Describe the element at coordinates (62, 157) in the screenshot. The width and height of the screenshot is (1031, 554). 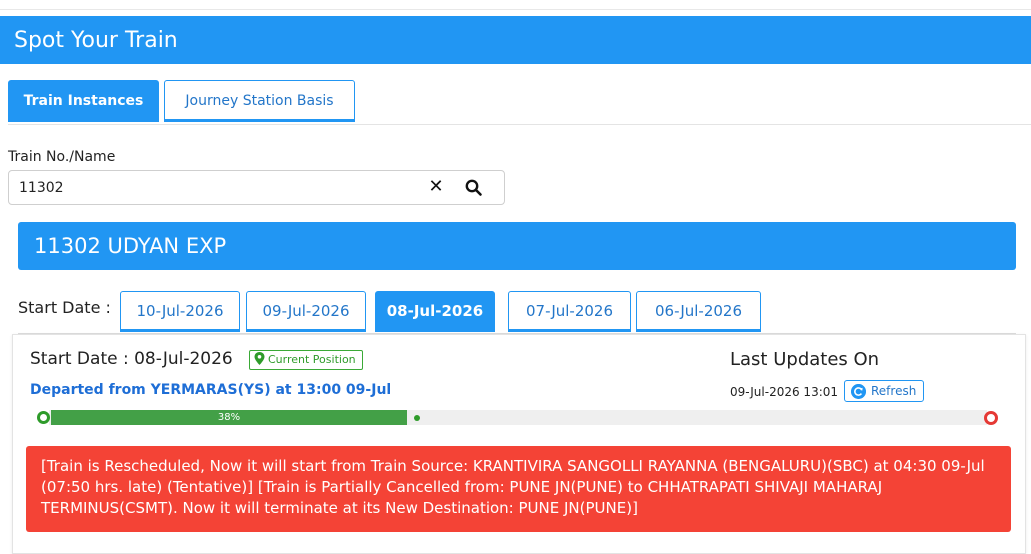
I see `train-number-label: Train No./Name` at that location.